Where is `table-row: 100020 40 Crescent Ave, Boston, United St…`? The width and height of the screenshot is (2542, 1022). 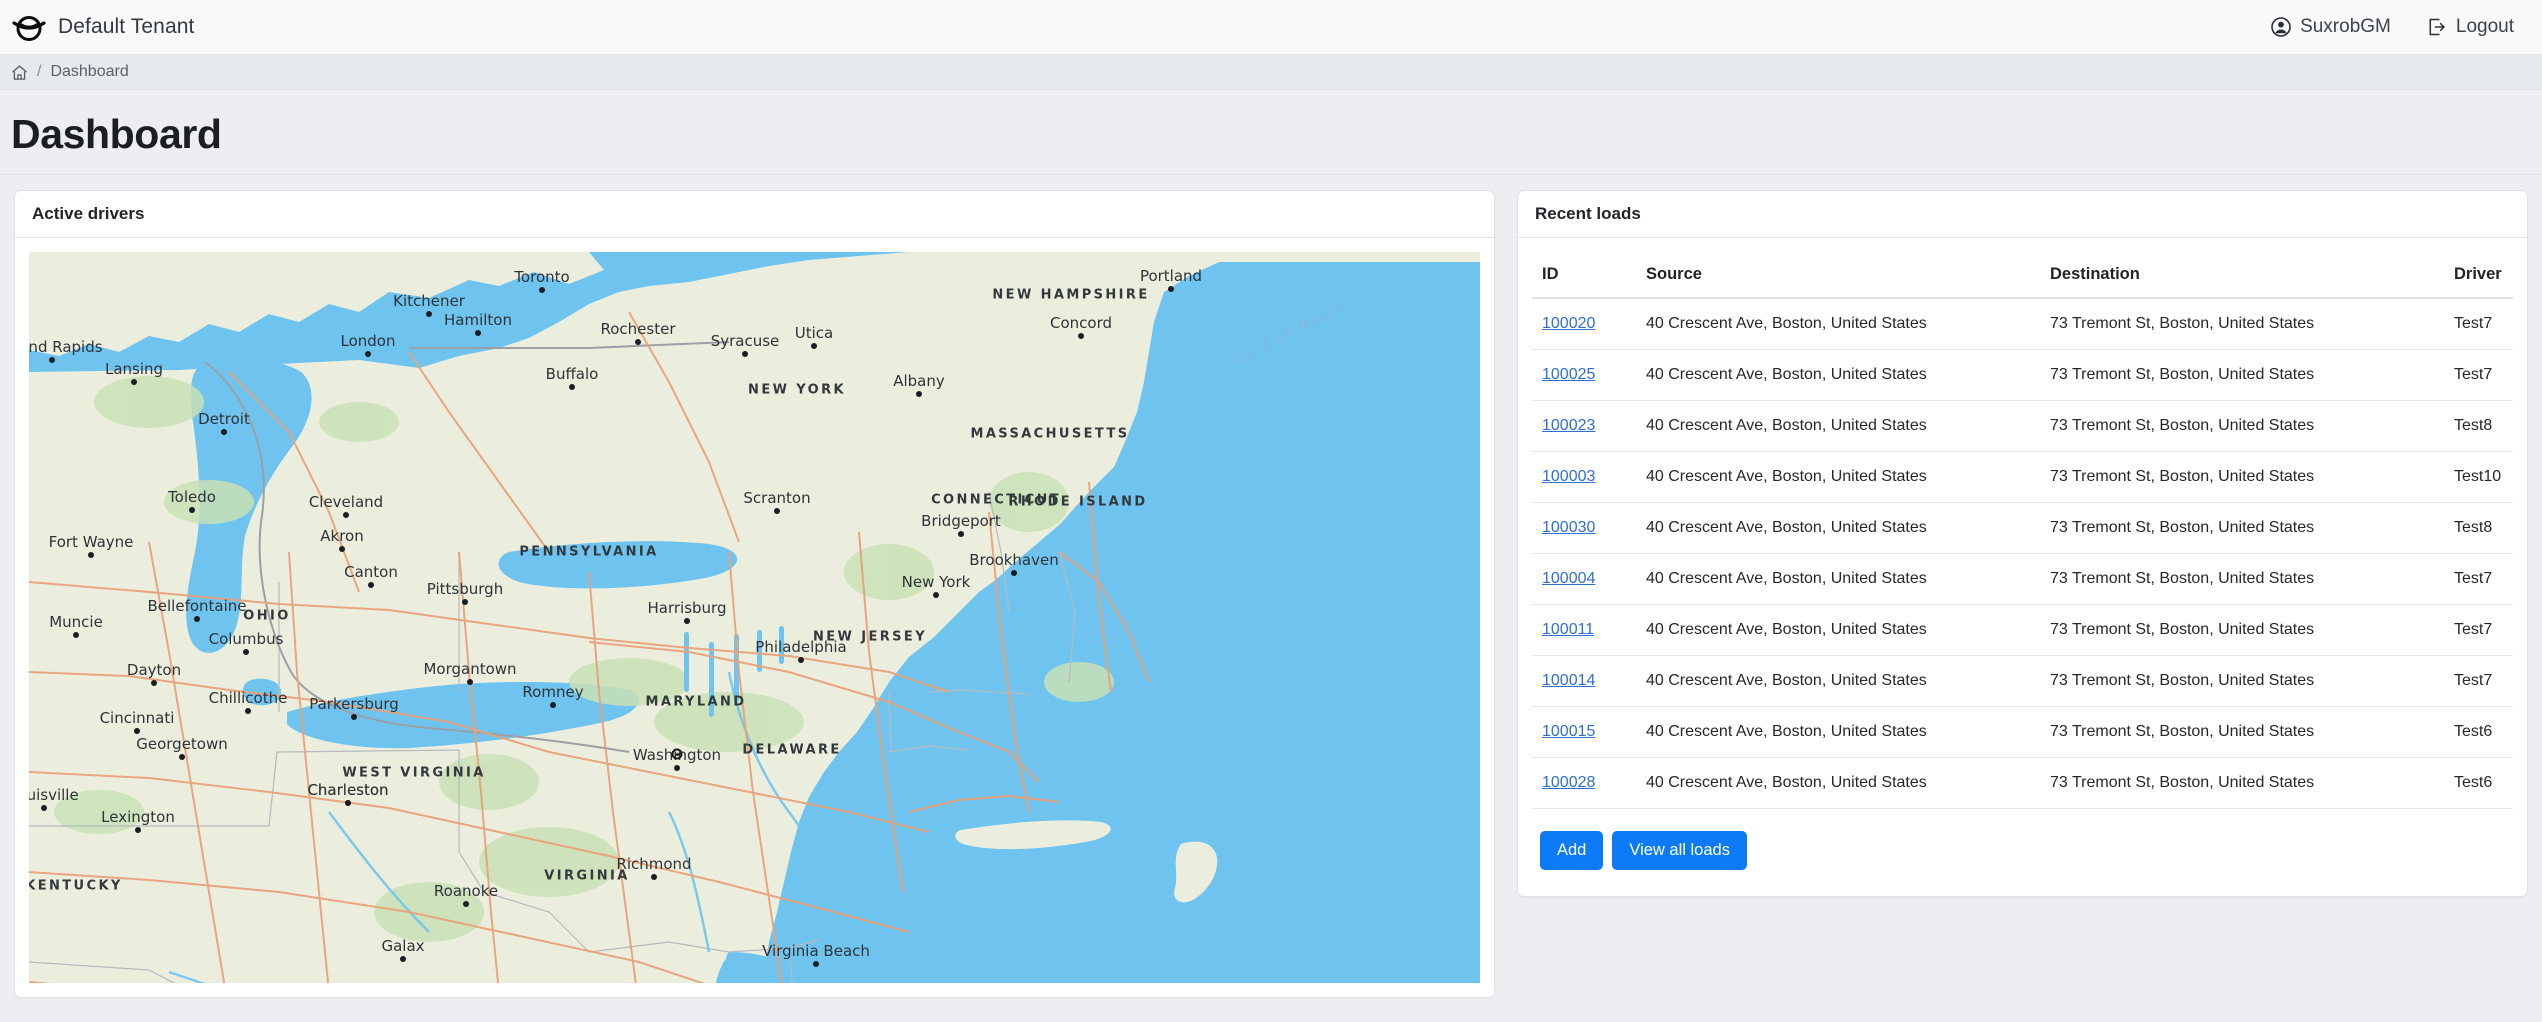 table-row: 100020 40 Crescent Ave, Boston, United St… is located at coordinates (2022, 324).